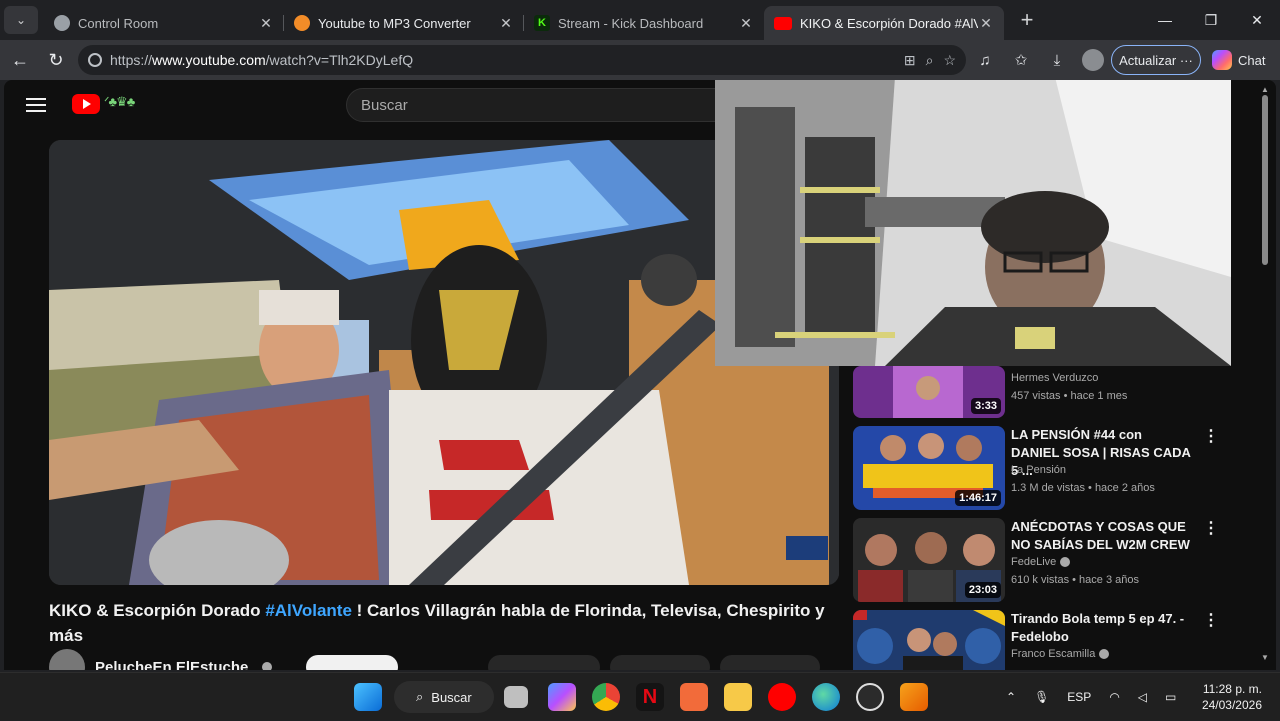 The height and width of the screenshot is (721, 1280). Describe the element at coordinates (308, 610) in the screenshot. I see `video-hashtag-link: #AlVolante` at that location.